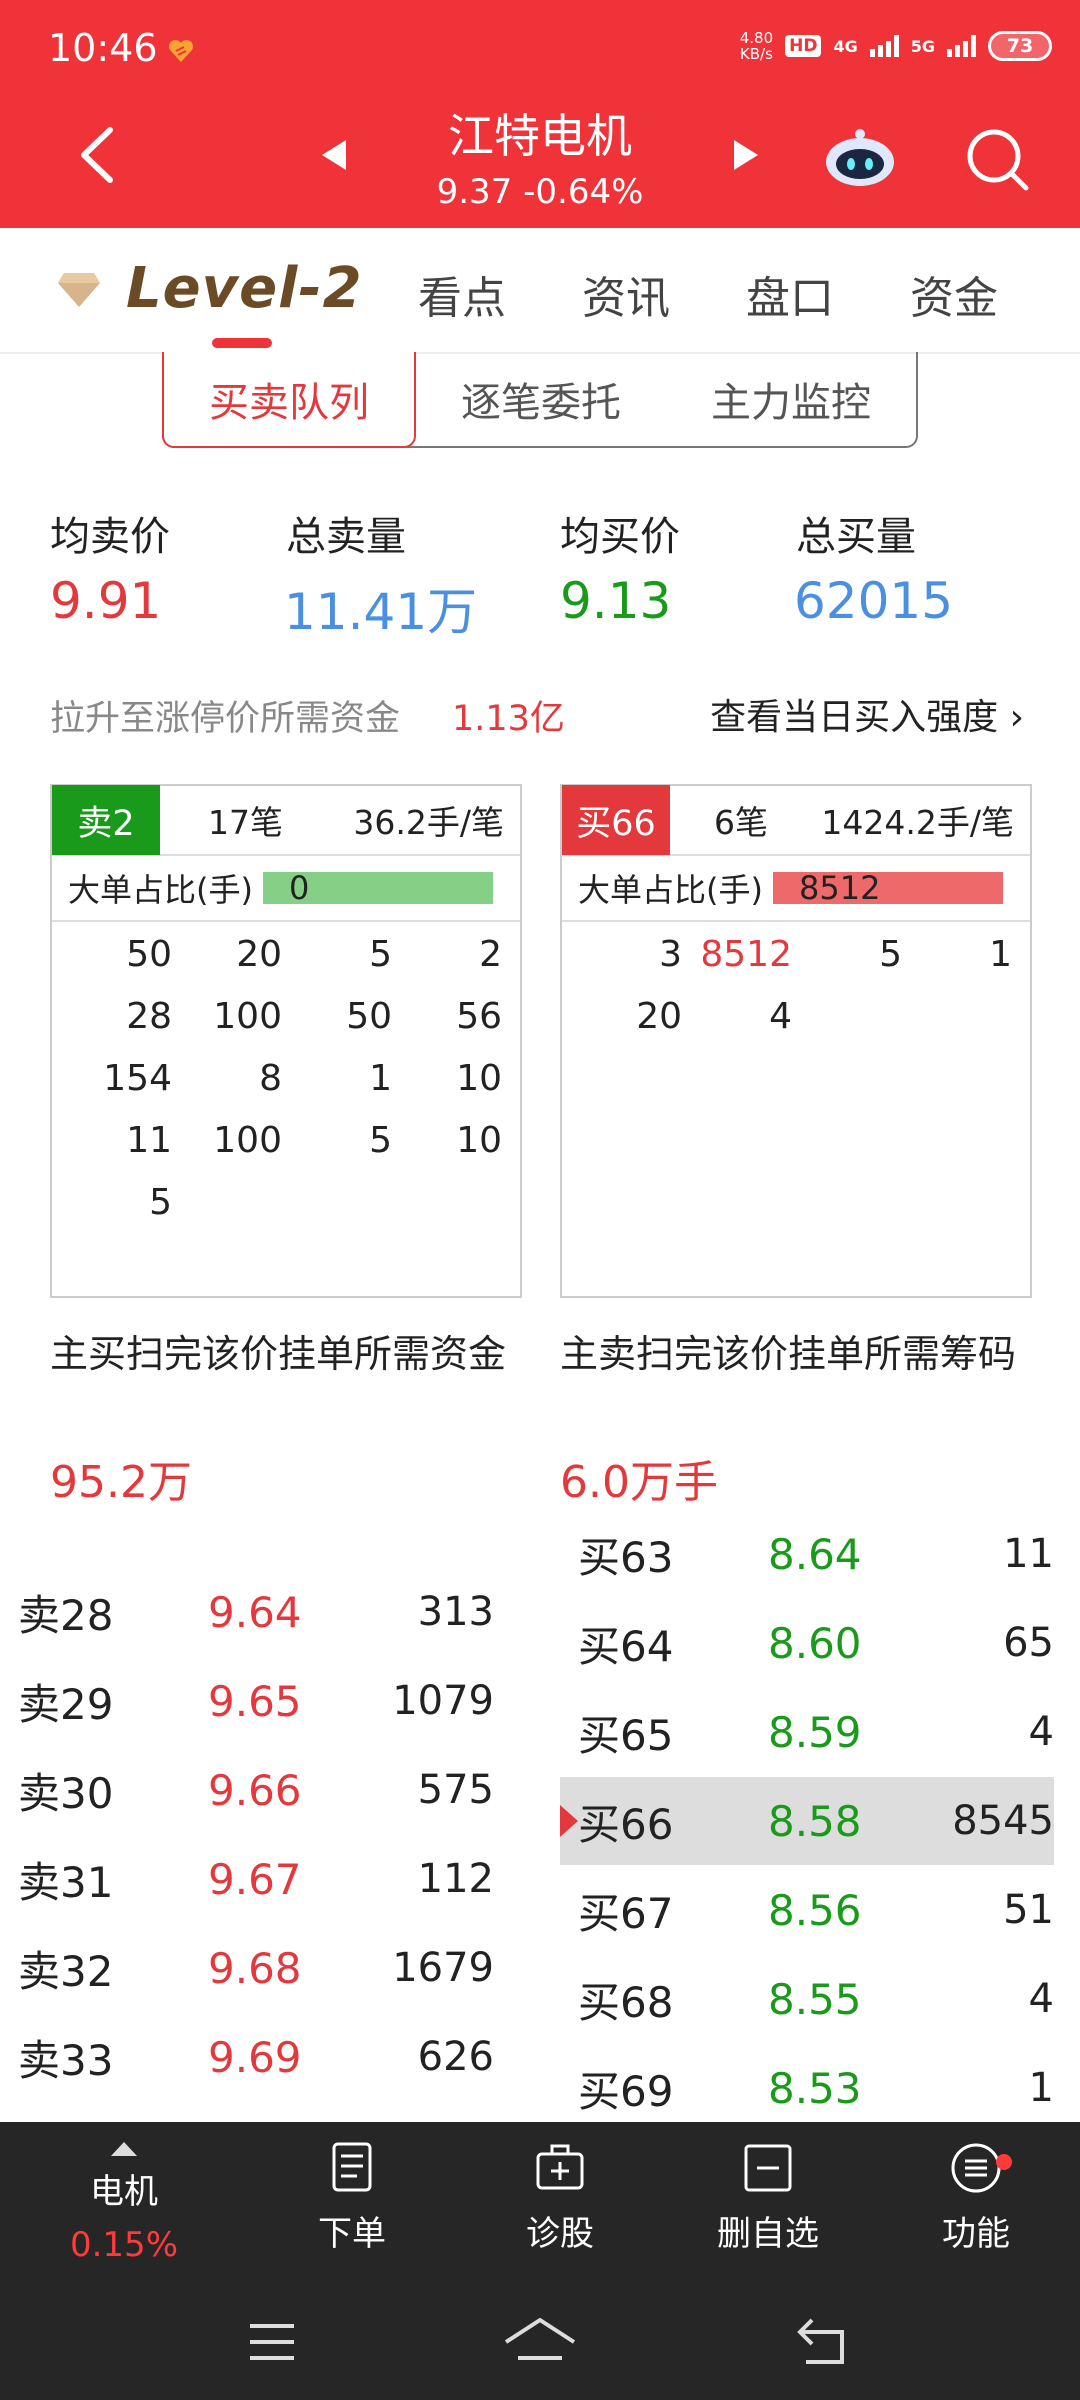 Image resolution: width=1080 pixels, height=2400 pixels. What do you see at coordinates (1000, 954) in the screenshot?
I see `queue-cell: 1` at bounding box center [1000, 954].